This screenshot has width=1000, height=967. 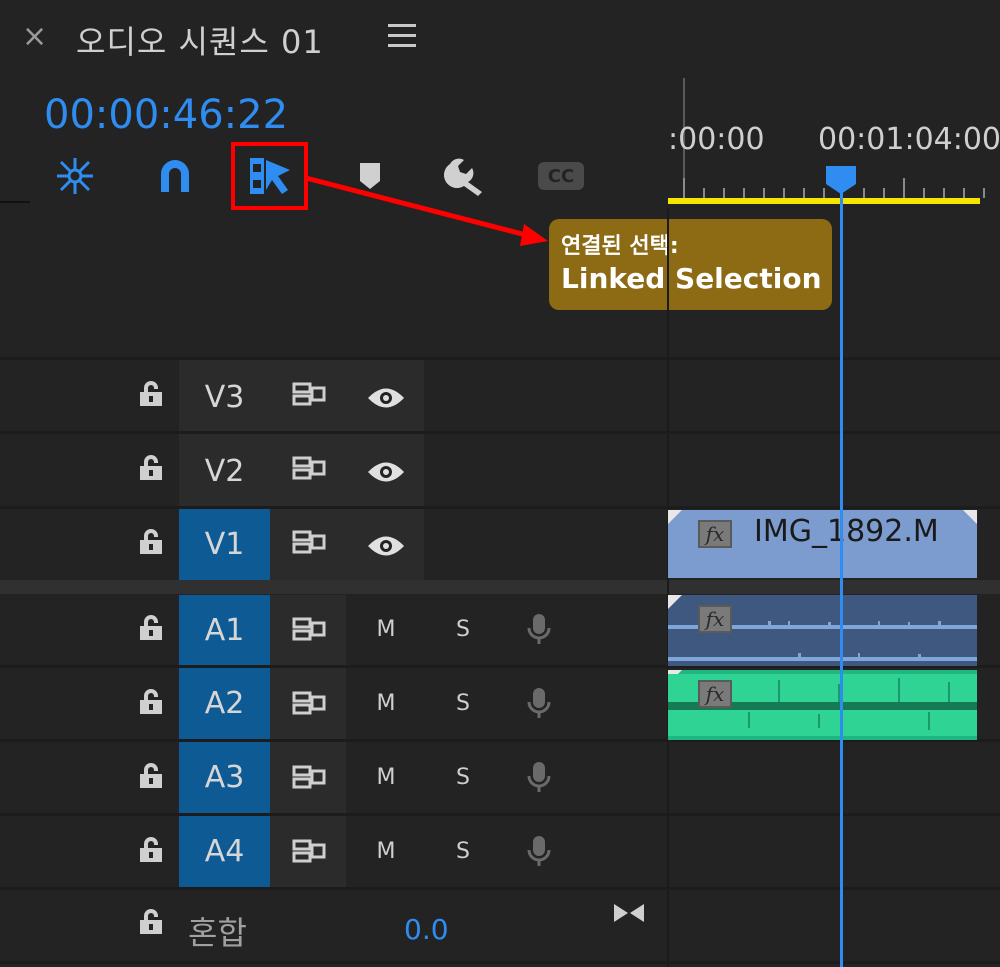 I want to click on hamburger-menu-icon, so click(x=402, y=37).